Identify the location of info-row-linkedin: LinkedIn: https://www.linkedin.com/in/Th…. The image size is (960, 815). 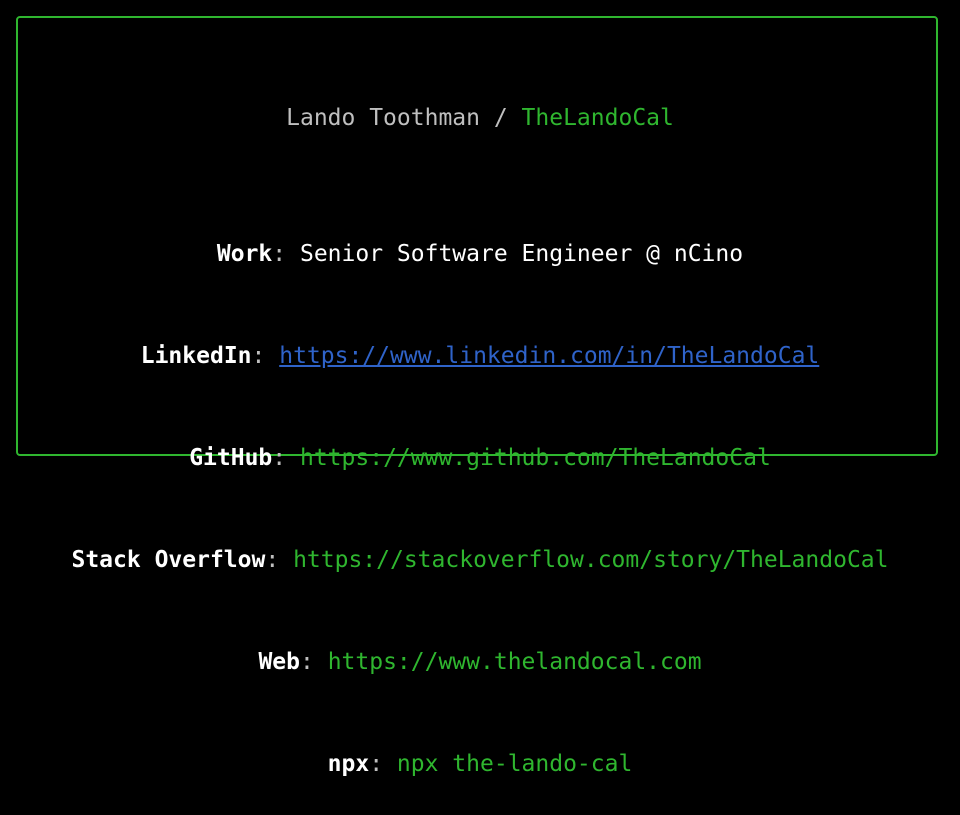
(480, 356).